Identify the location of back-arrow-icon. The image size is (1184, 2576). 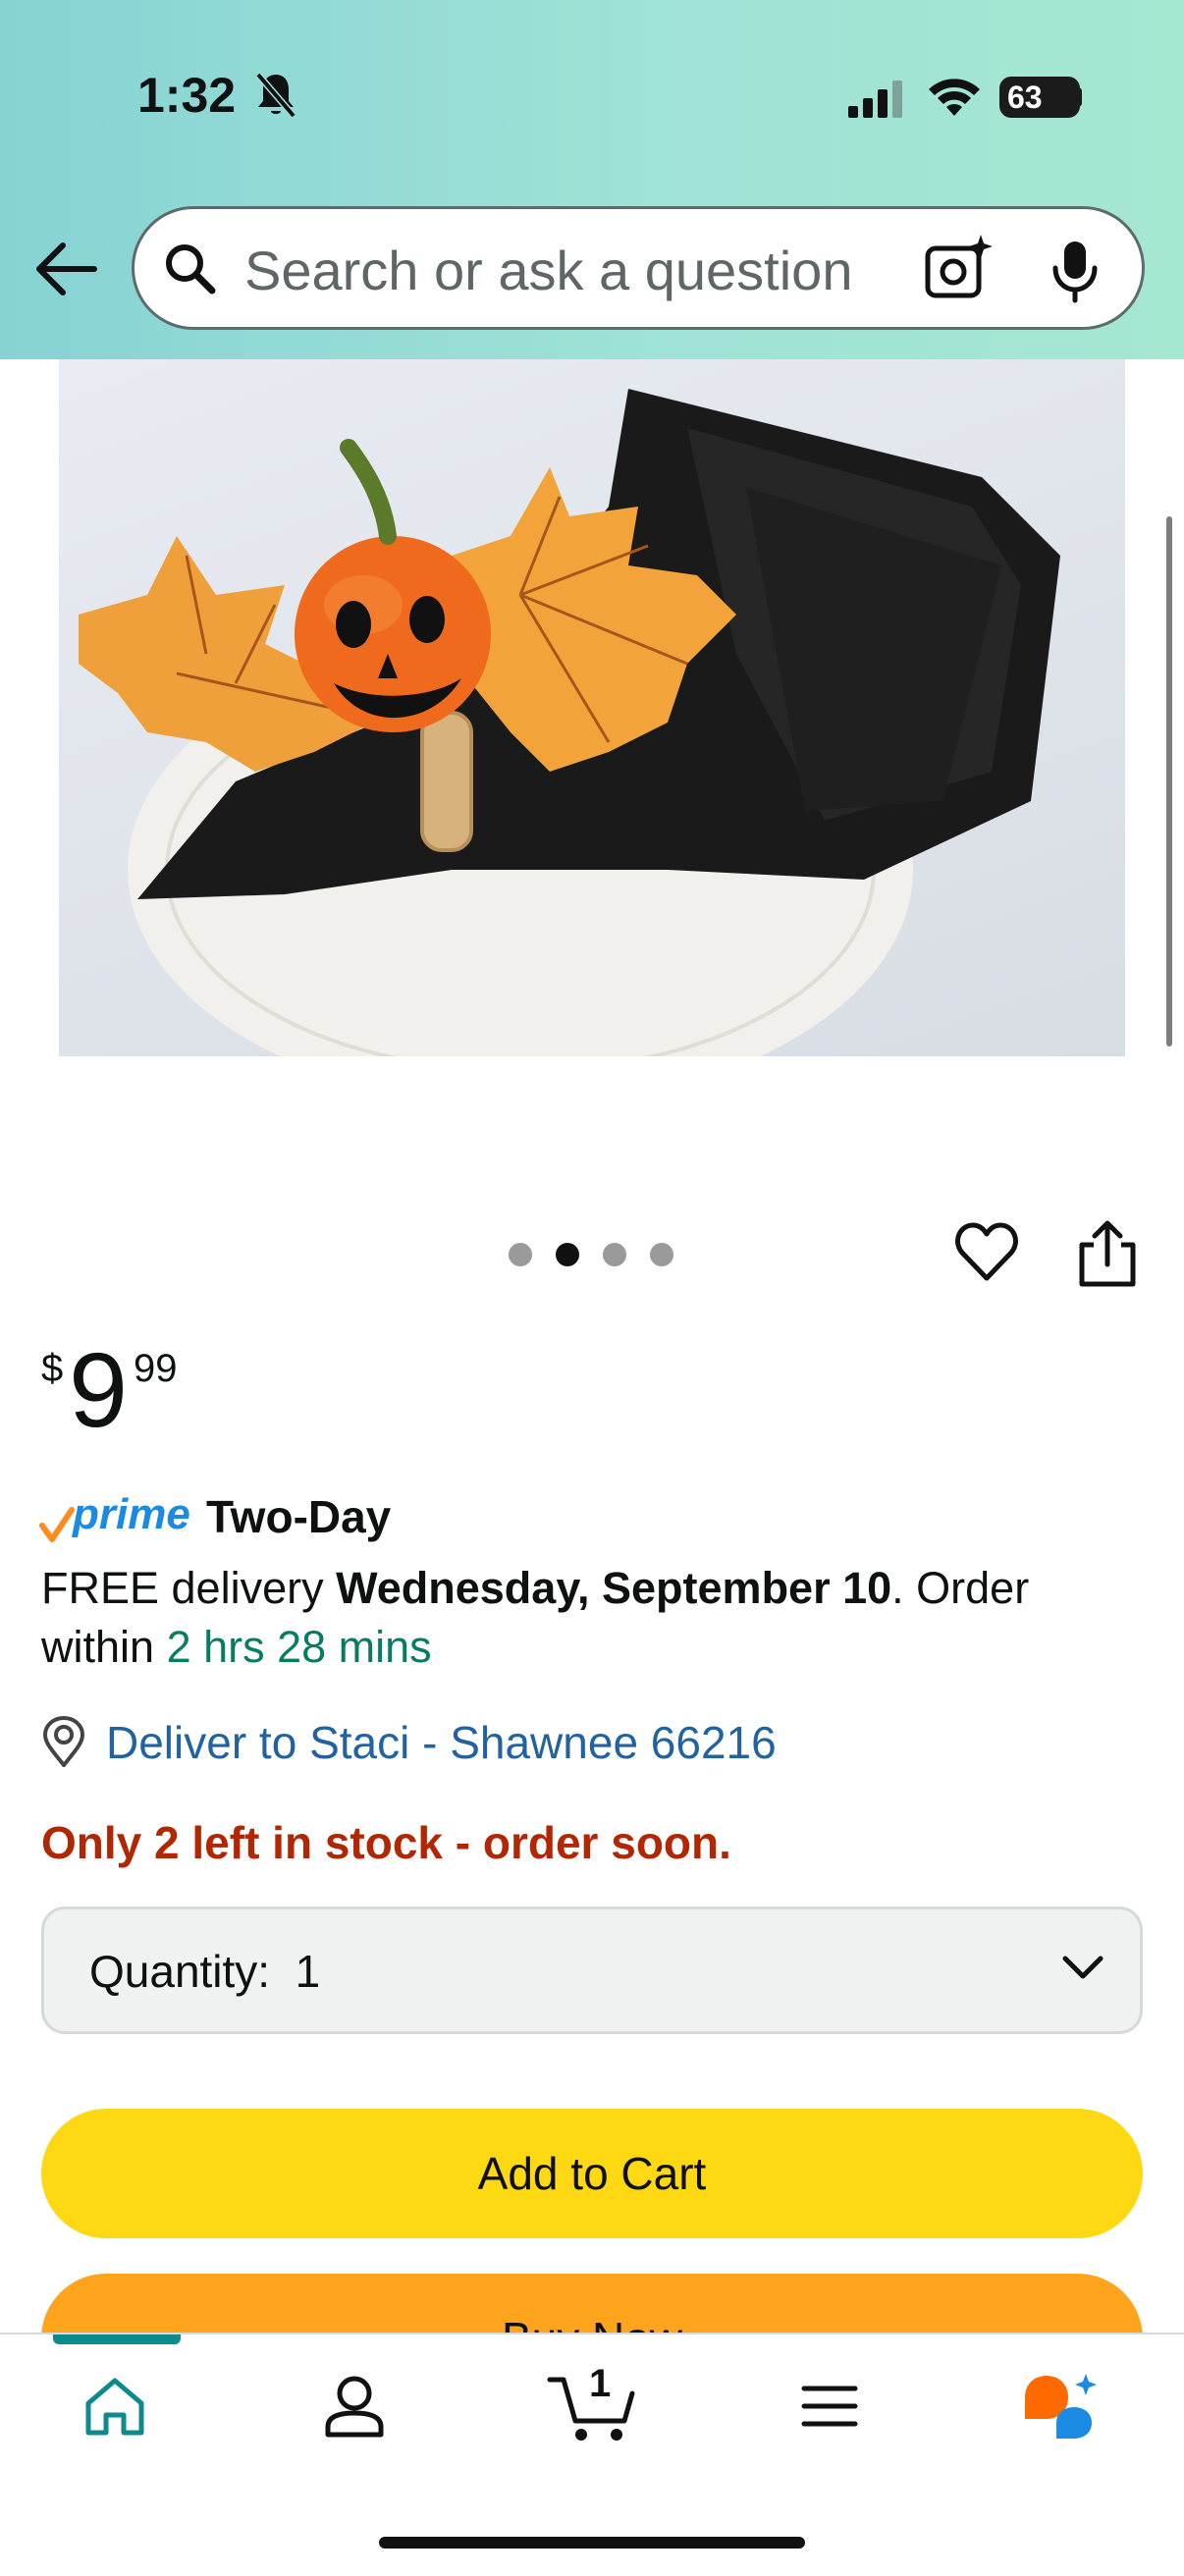
(66, 269).